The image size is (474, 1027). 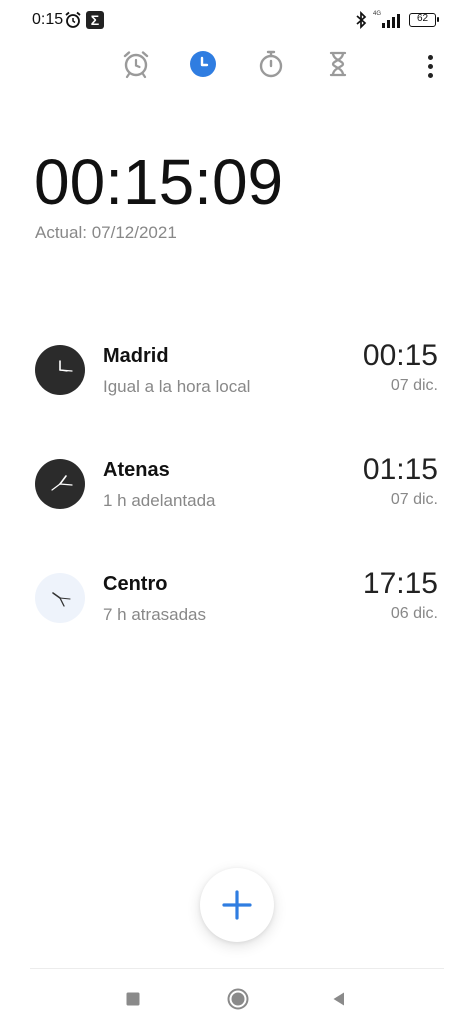 I want to click on more-options-button, so click(x=430, y=66).